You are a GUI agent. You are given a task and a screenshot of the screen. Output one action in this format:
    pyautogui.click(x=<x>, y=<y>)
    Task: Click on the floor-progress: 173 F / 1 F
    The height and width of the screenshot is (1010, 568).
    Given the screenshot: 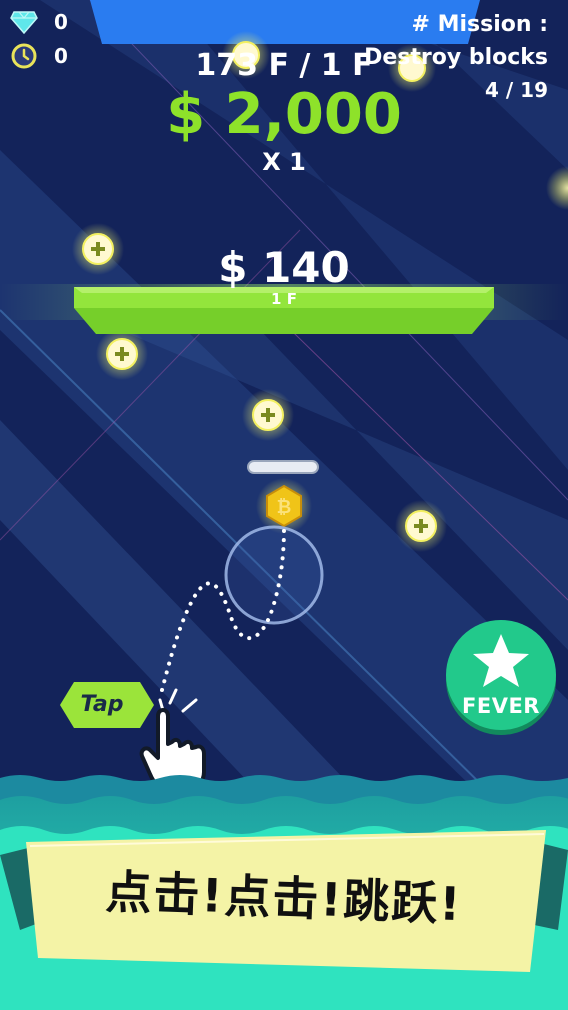 What is the action you would take?
    pyautogui.click(x=284, y=65)
    